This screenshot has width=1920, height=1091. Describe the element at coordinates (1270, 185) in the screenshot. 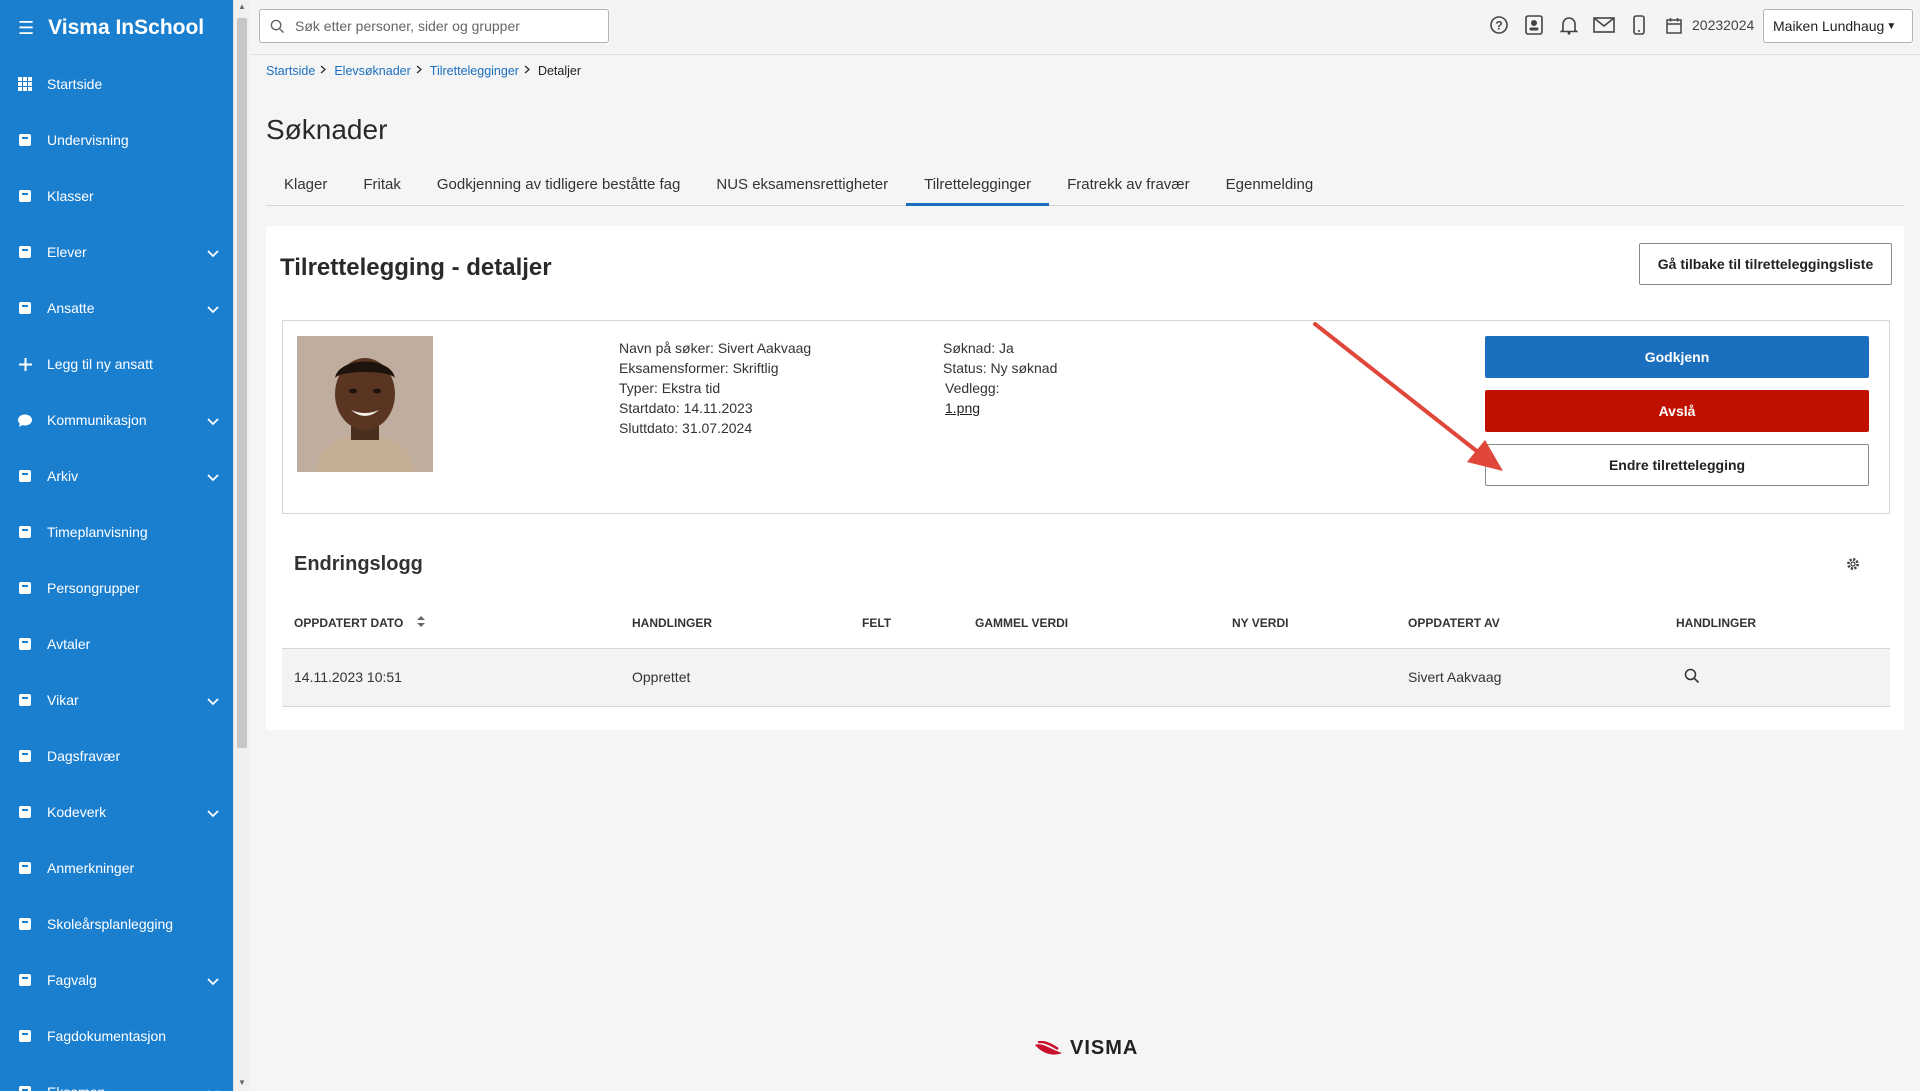

I see `tab-egenmelding: Egenmelding` at that location.